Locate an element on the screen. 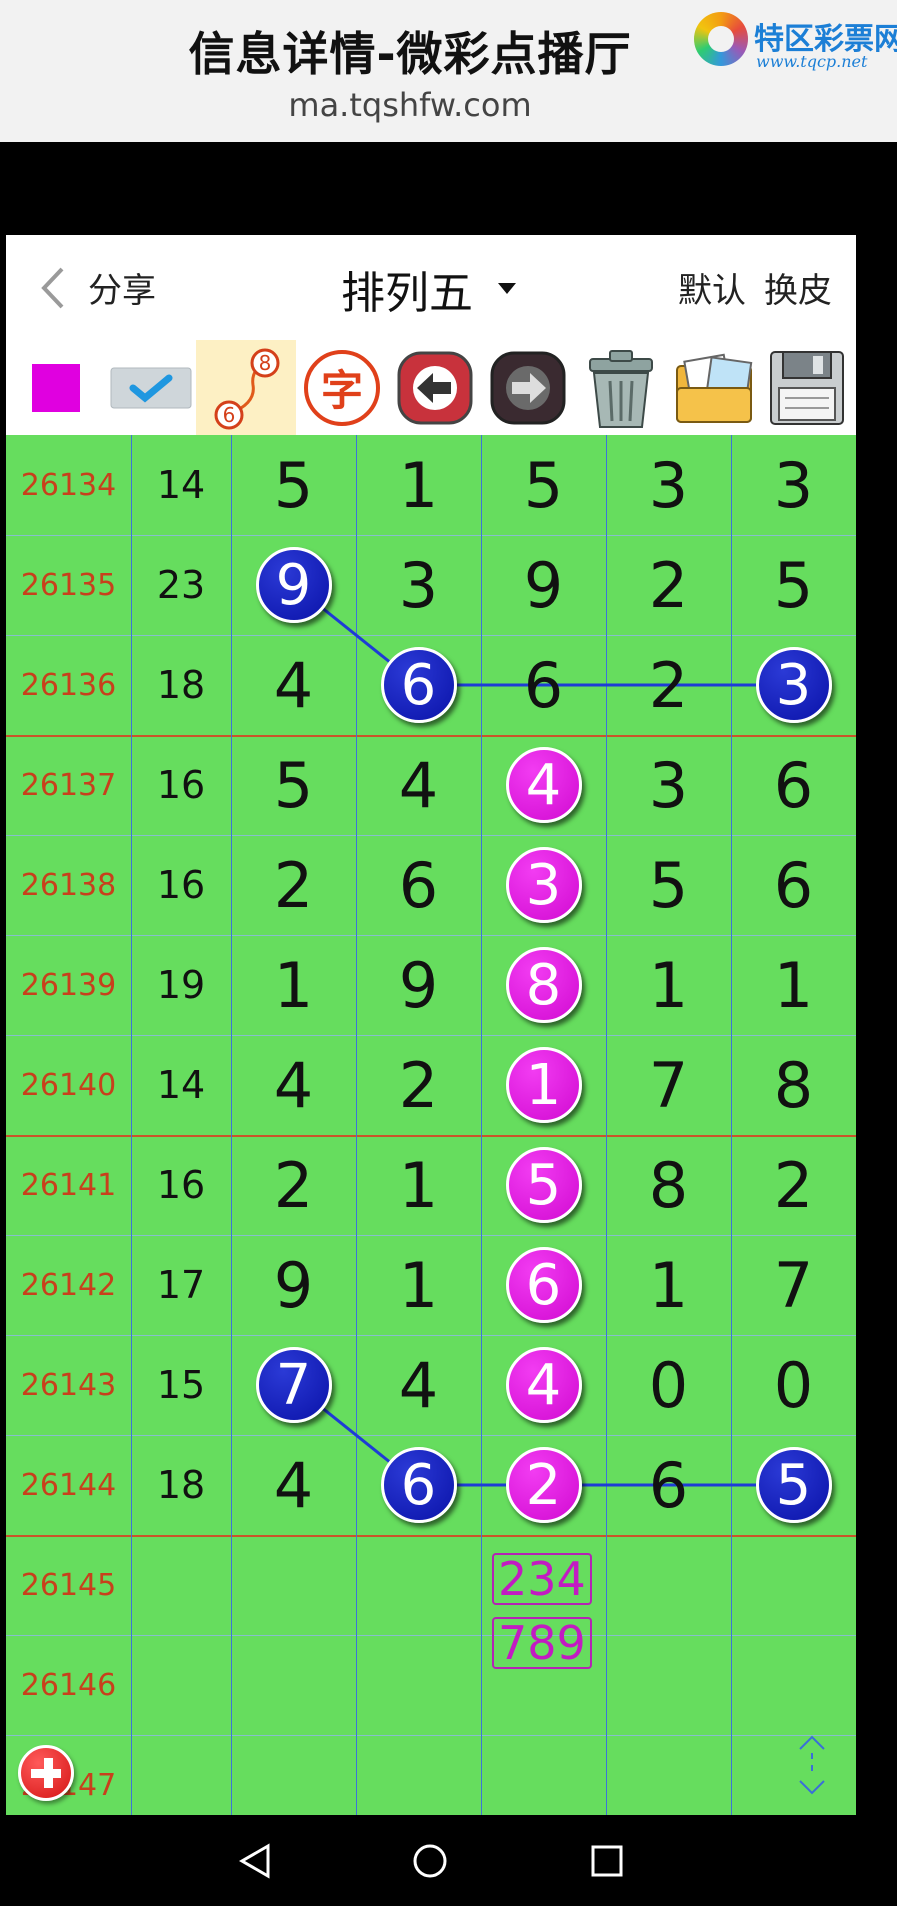 This screenshot has height=1906, width=897. magenta-ball: 8 is located at coordinates (543, 985).